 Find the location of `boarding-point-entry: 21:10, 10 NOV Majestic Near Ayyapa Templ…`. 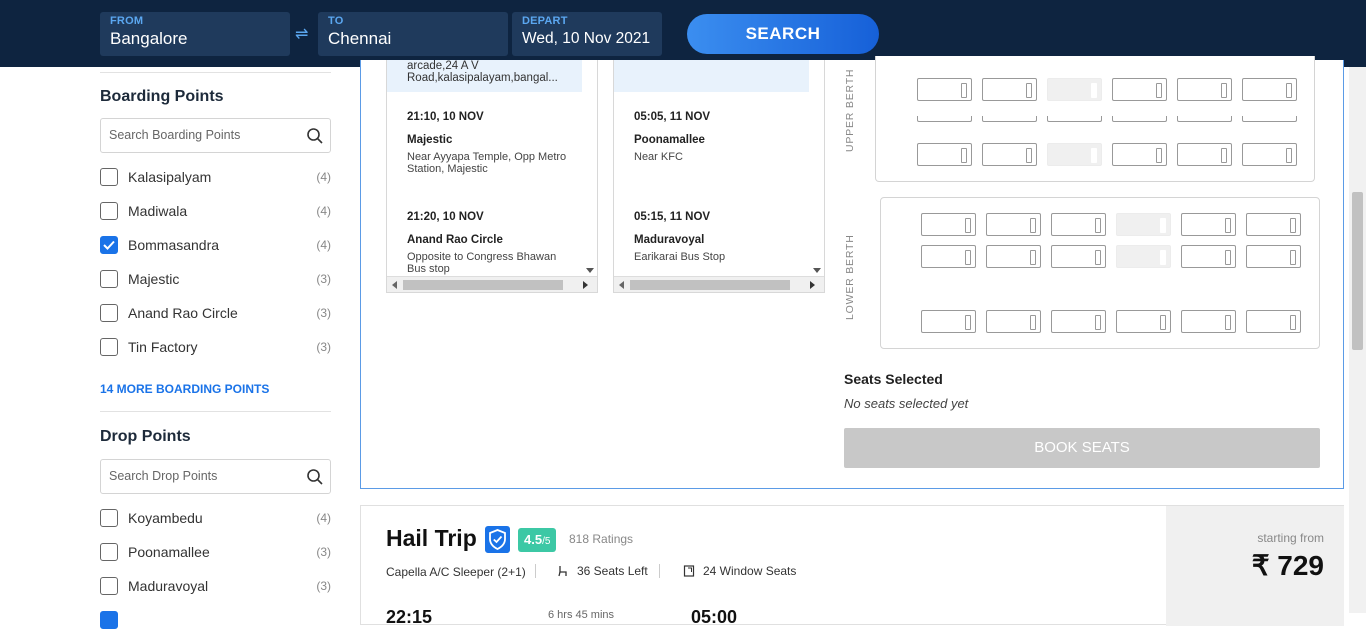

boarding-point-entry: 21:10, 10 NOV Majestic Near Ayyapa Templ… is located at coordinates (492, 143).